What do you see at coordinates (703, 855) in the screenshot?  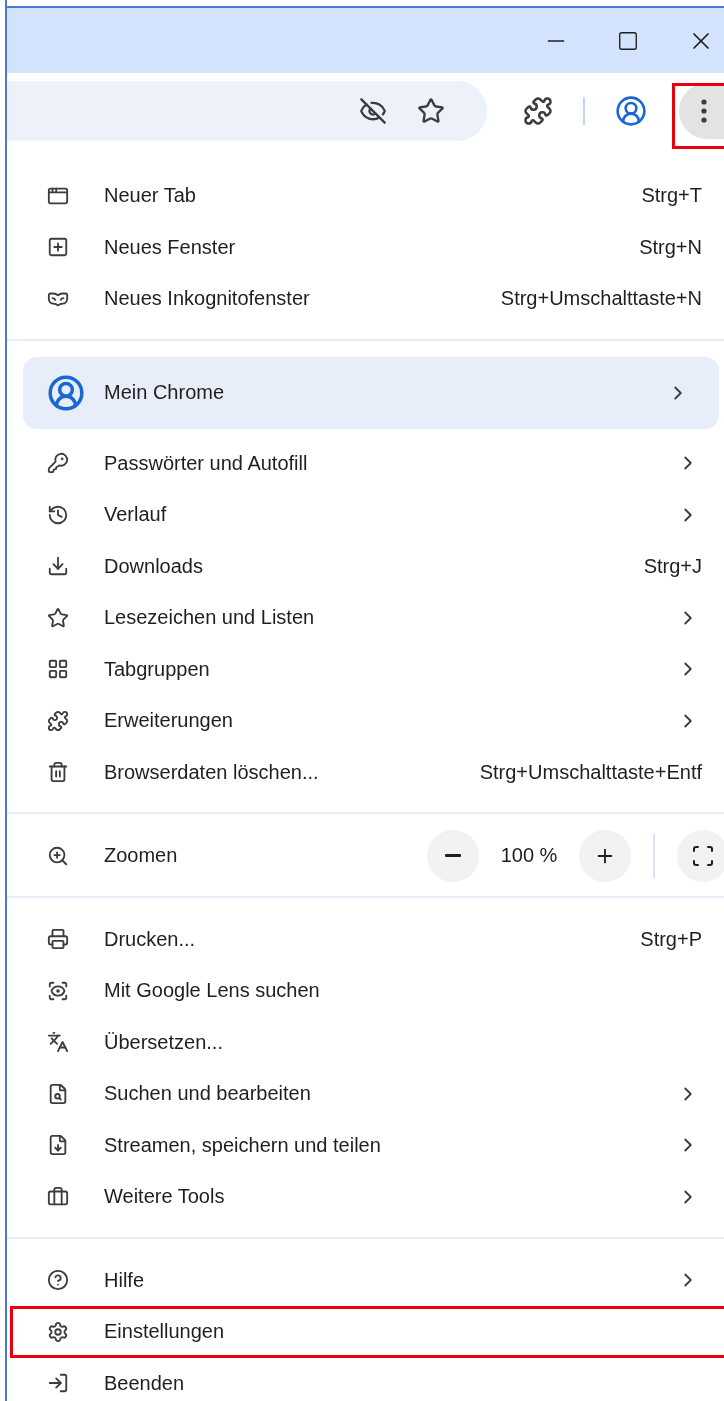 I see `fullscreen-icon` at bounding box center [703, 855].